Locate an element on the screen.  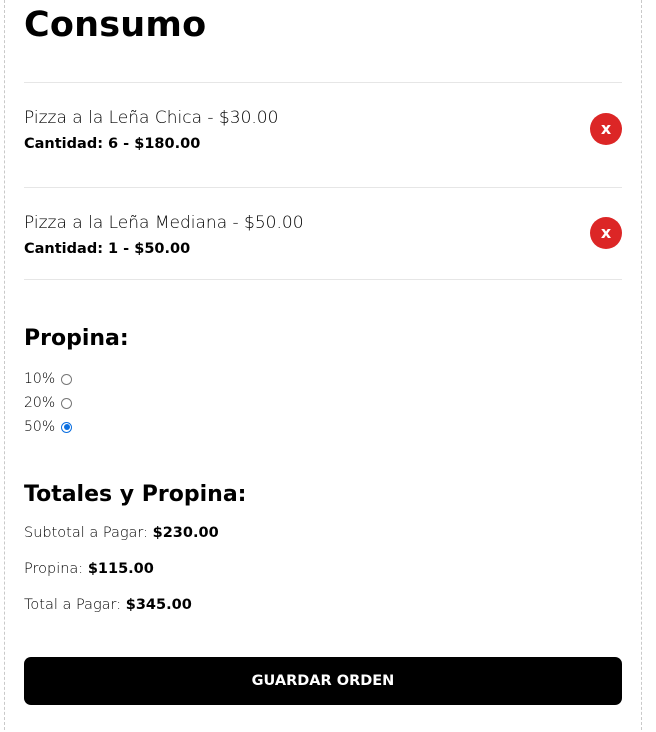
totals-section-title: Totales y Propina: is located at coordinates (135, 494).